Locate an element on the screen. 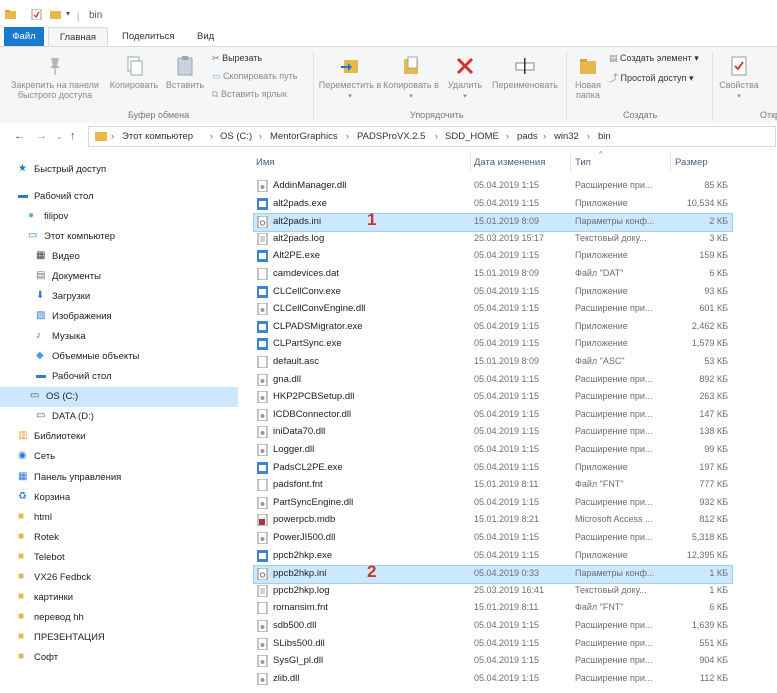 Image resolution: width=777 pixels, height=693 pixels. tab-view: Вид is located at coordinates (205, 36).